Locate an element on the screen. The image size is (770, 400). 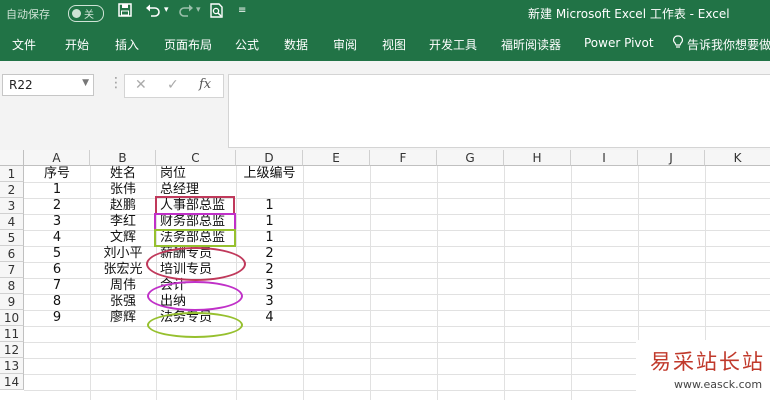
cell-c1: 岗位 is located at coordinates (198, 174).